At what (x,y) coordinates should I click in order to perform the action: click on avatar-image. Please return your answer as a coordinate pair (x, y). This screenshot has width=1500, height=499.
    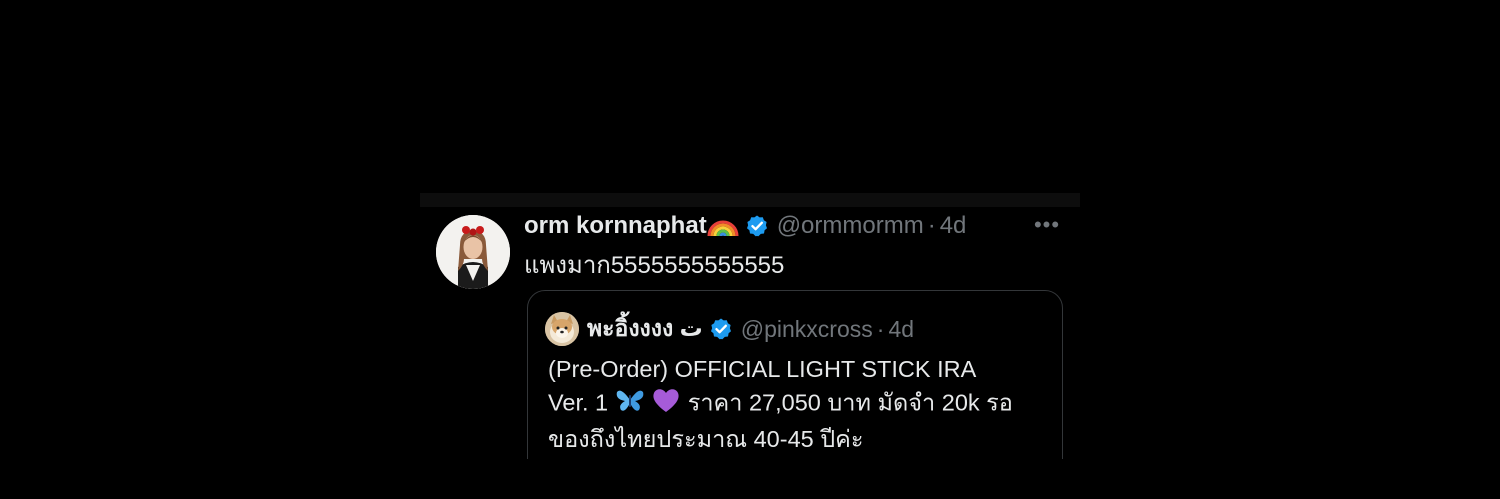
    Looking at the image, I should click on (473, 252).